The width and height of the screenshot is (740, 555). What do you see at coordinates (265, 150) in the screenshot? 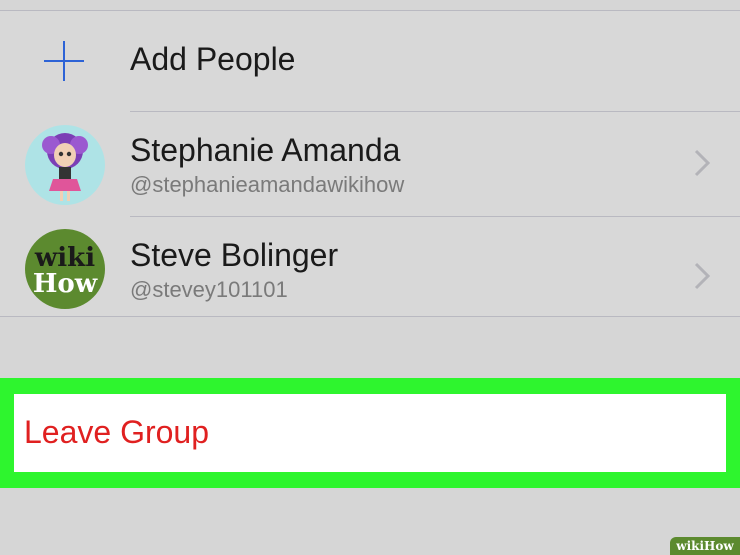
I see `member-name: Stephanie Amanda` at bounding box center [265, 150].